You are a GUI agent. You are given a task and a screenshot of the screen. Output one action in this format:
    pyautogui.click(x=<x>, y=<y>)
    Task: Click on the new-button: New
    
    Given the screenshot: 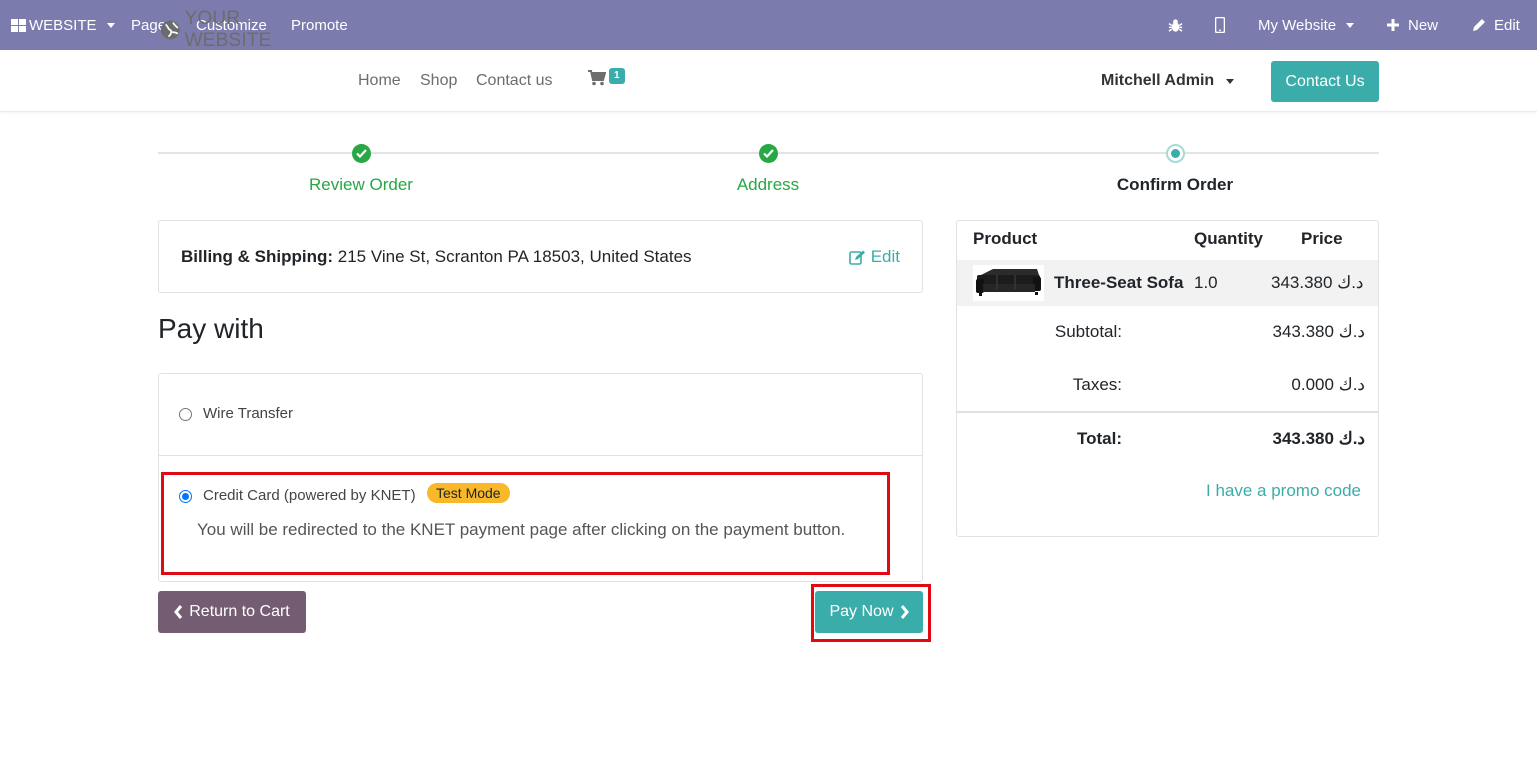 What is the action you would take?
    pyautogui.click(x=1412, y=25)
    